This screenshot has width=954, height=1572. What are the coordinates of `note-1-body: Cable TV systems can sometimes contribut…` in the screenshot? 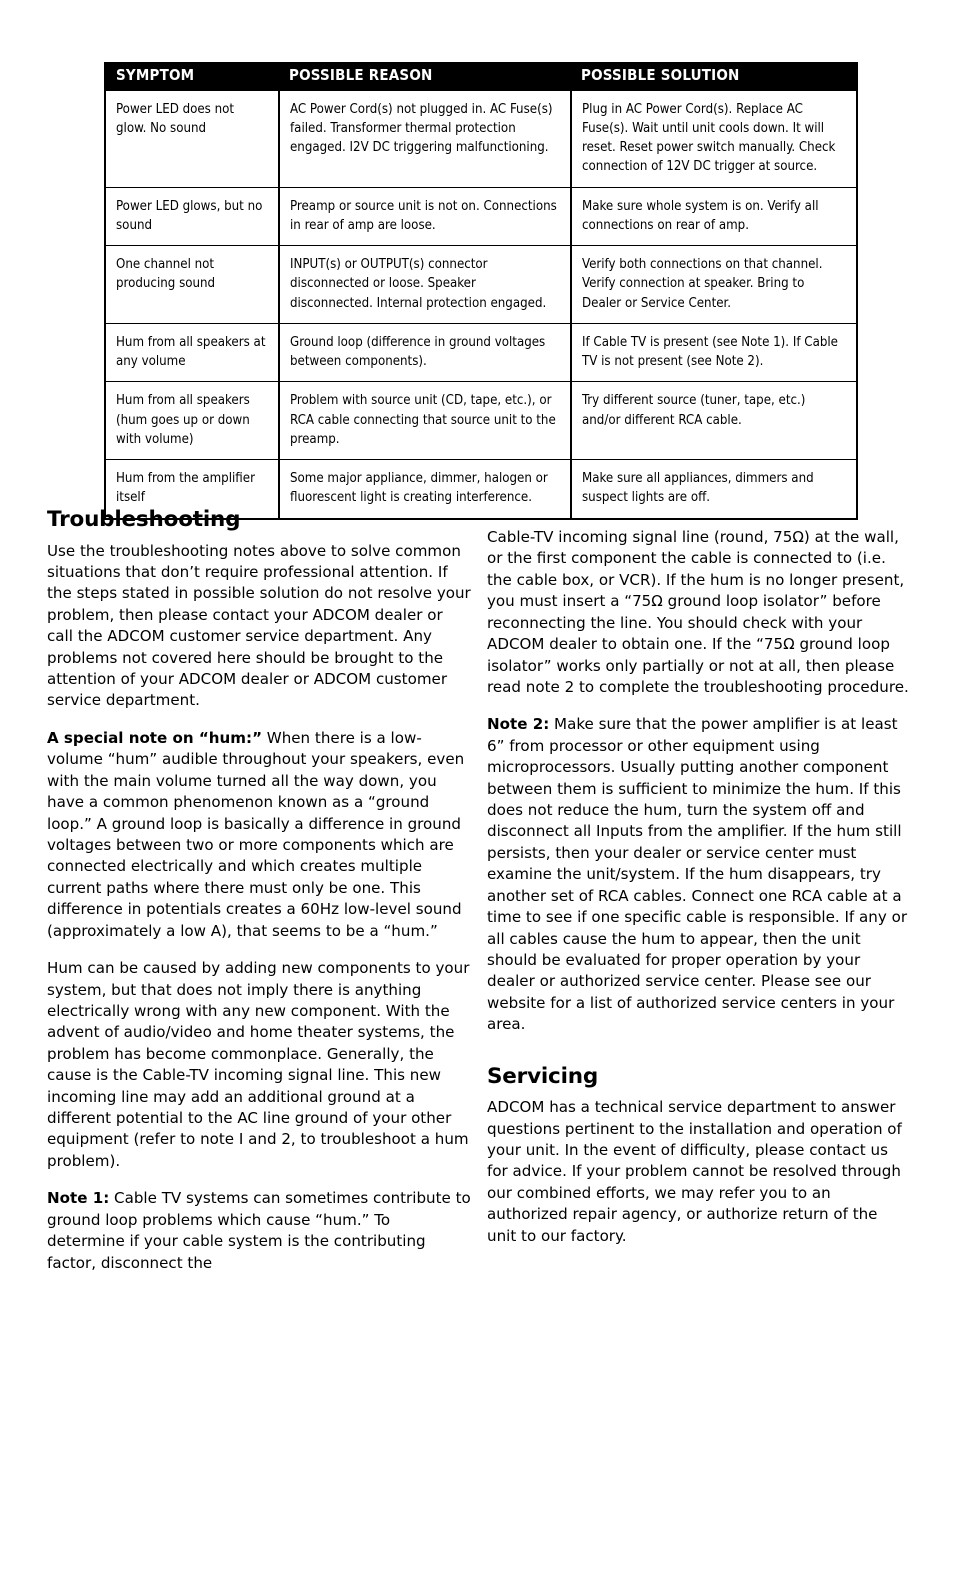 It's located at (259, 1230).